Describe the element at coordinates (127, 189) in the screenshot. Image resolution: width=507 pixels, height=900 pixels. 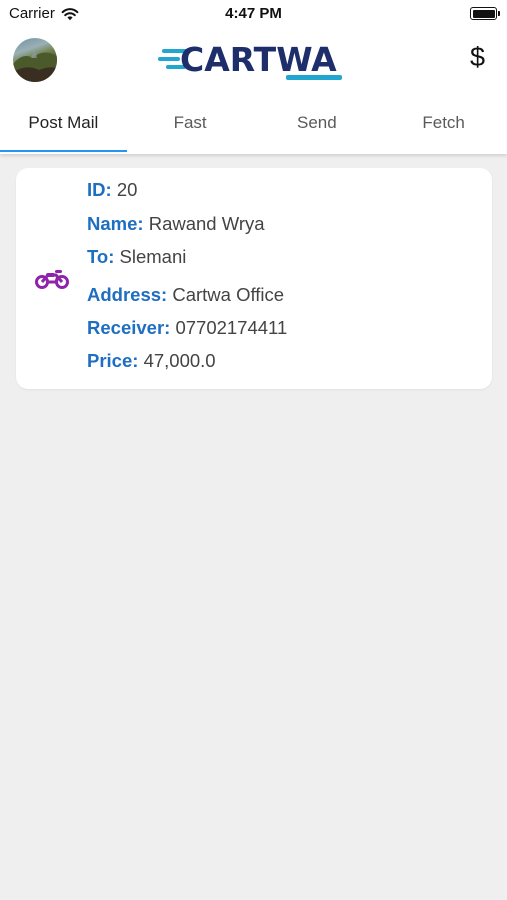
I see `order-id-value: 20` at that location.